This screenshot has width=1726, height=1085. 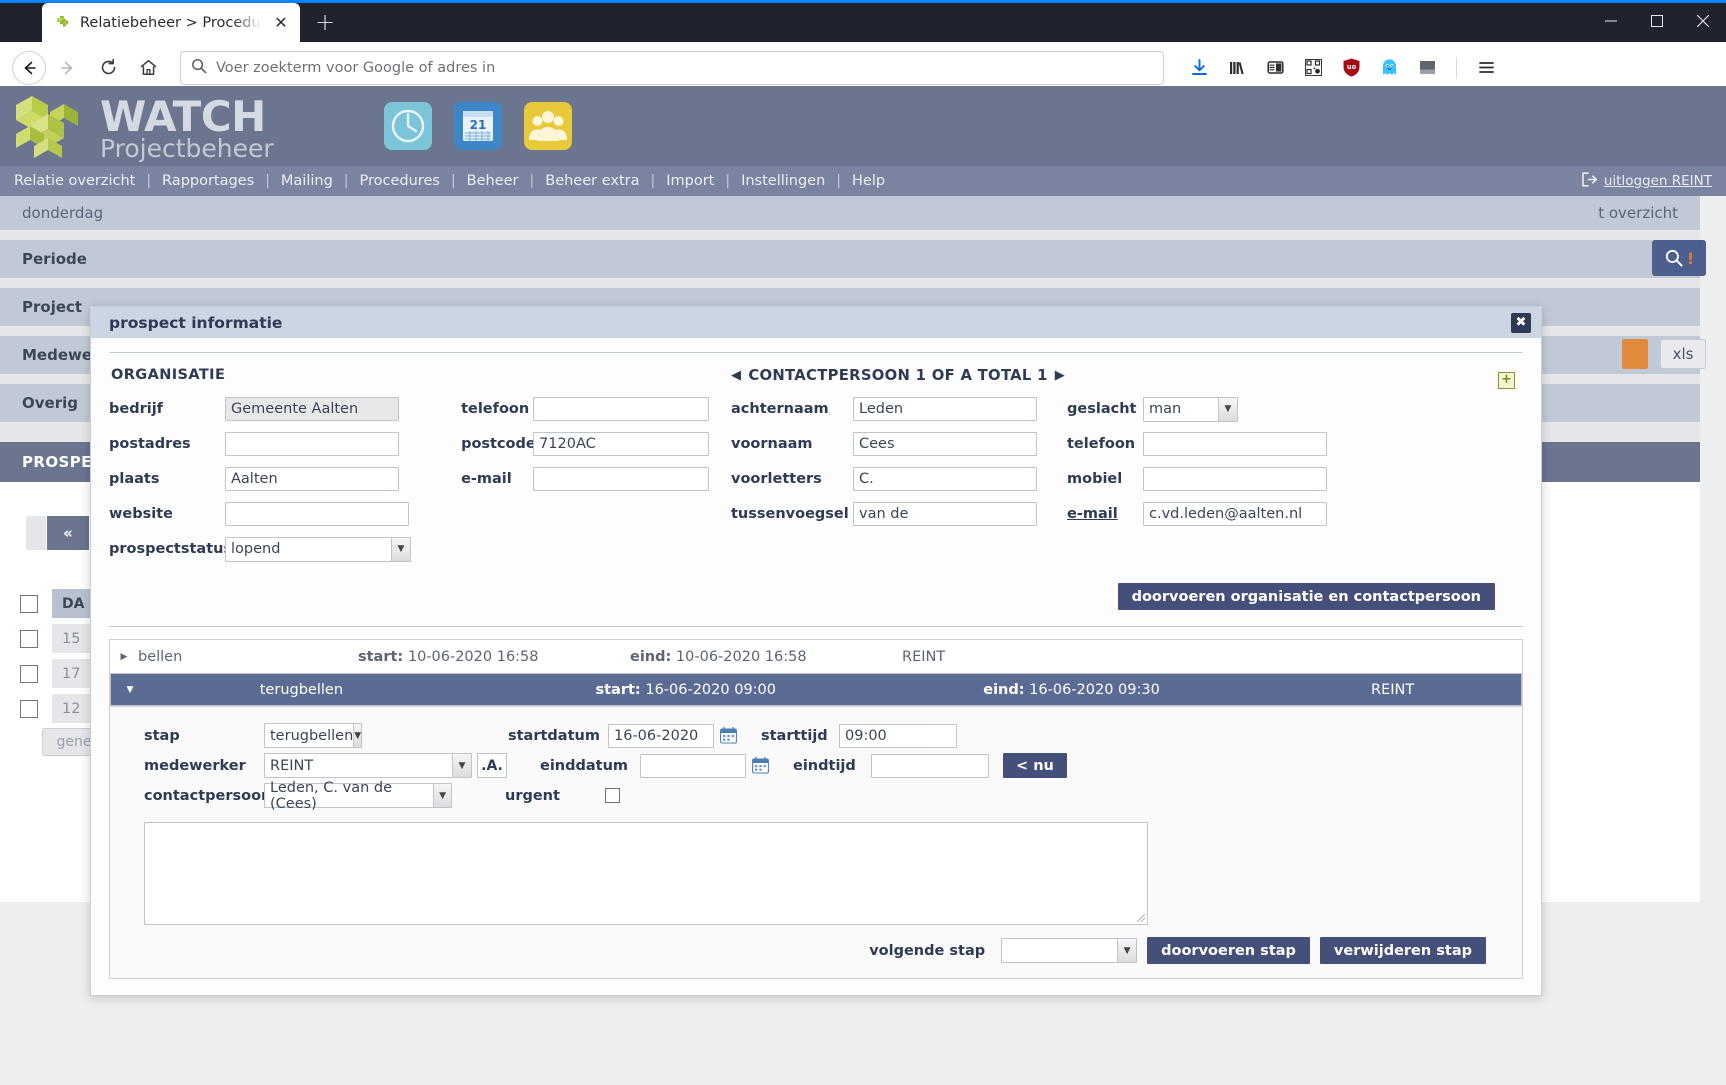 What do you see at coordinates (930, 765) in the screenshot?
I see `input-eindtijd` at bounding box center [930, 765].